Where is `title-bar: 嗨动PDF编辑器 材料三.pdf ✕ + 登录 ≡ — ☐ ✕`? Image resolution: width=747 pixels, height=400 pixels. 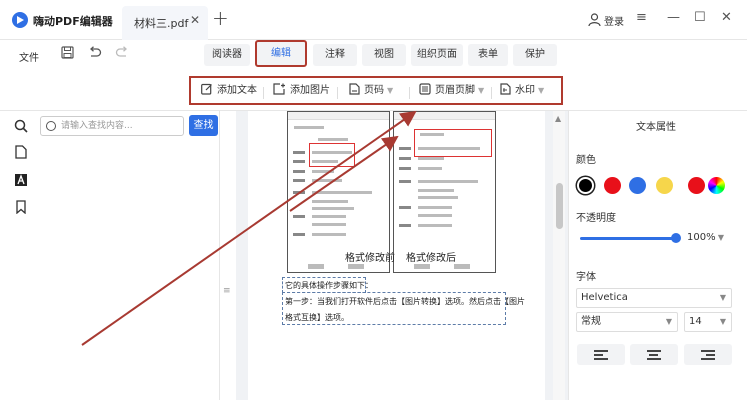
title-bar: 嗨动PDF编辑器 材料三.pdf ✕ + 登录 ≡ — ☐ ✕ is located at coordinates (373, 20).